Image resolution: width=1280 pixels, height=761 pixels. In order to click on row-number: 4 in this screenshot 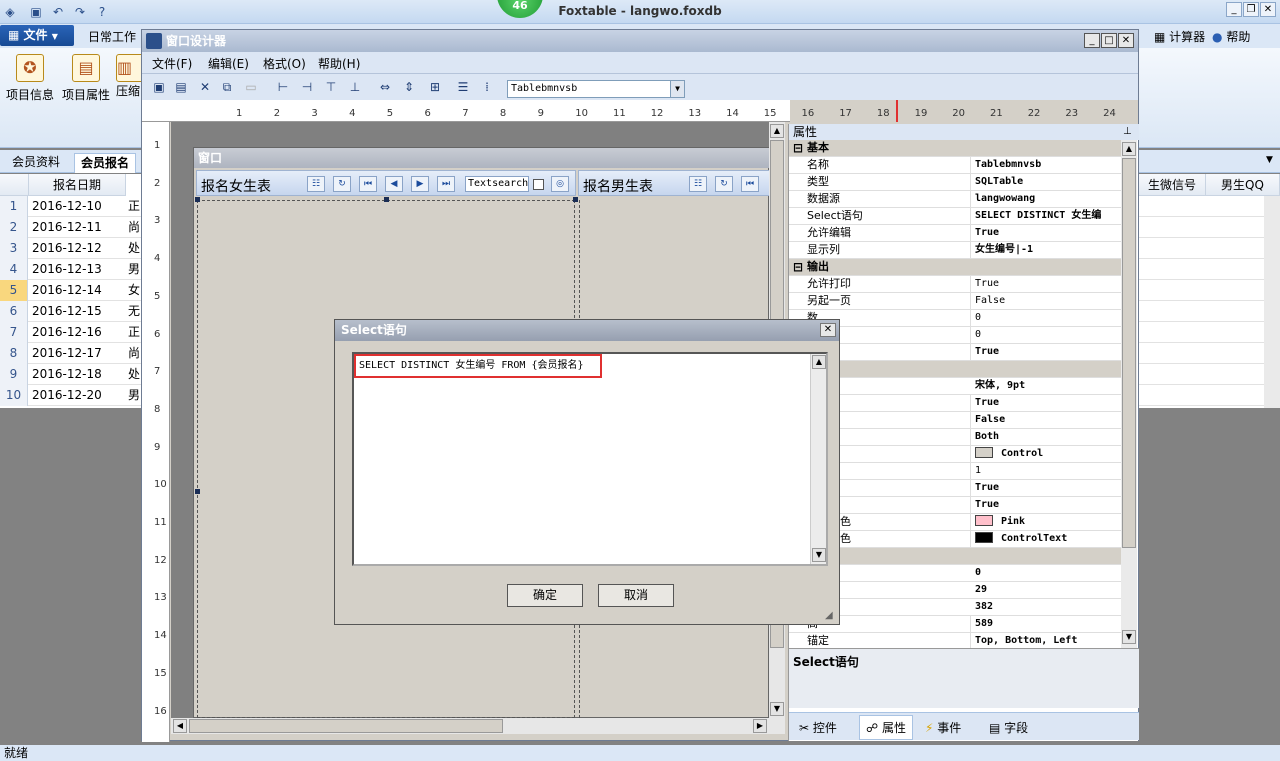, I will do `click(14, 269)`.